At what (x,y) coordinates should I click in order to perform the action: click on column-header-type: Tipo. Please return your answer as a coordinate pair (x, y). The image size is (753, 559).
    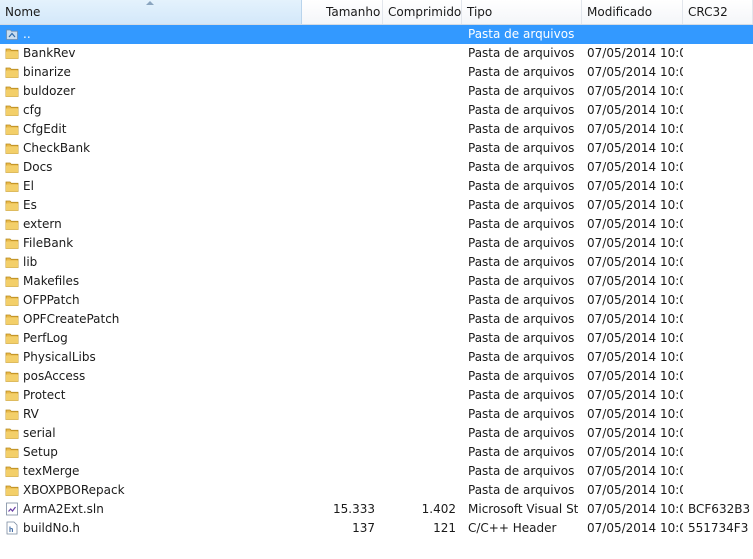
    Looking at the image, I should click on (522, 12).